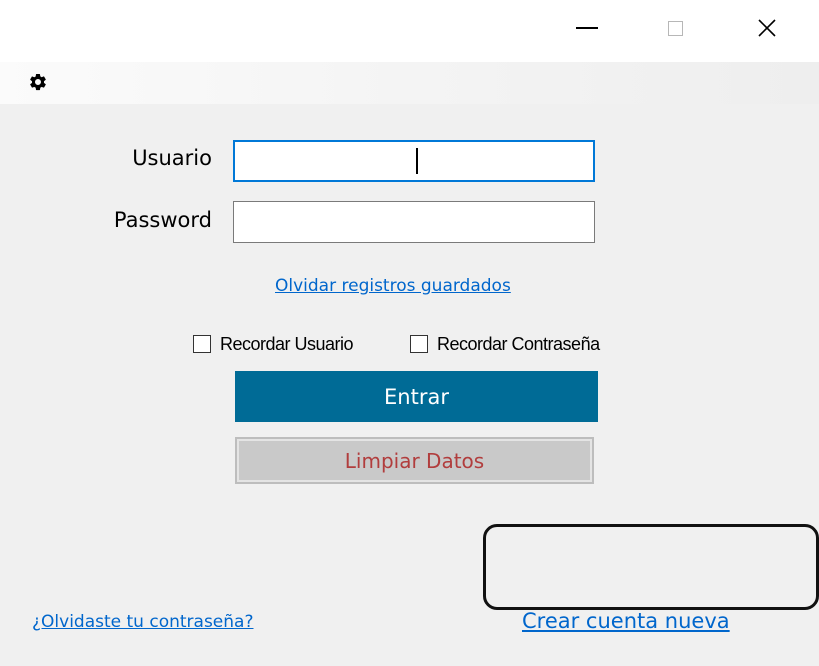 This screenshot has height=666, width=819. I want to click on forget-saved-records-link: Olvidar registros guardados, so click(393, 286).